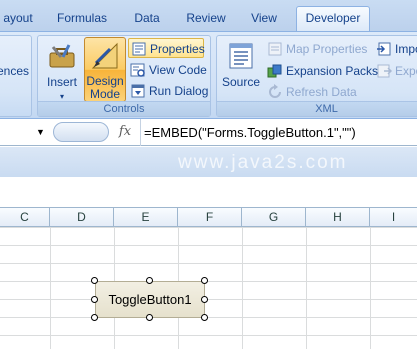 Image resolution: width=417 pixels, height=349 pixels. What do you see at coordinates (384, 71) in the screenshot?
I see `export-icon` at bounding box center [384, 71].